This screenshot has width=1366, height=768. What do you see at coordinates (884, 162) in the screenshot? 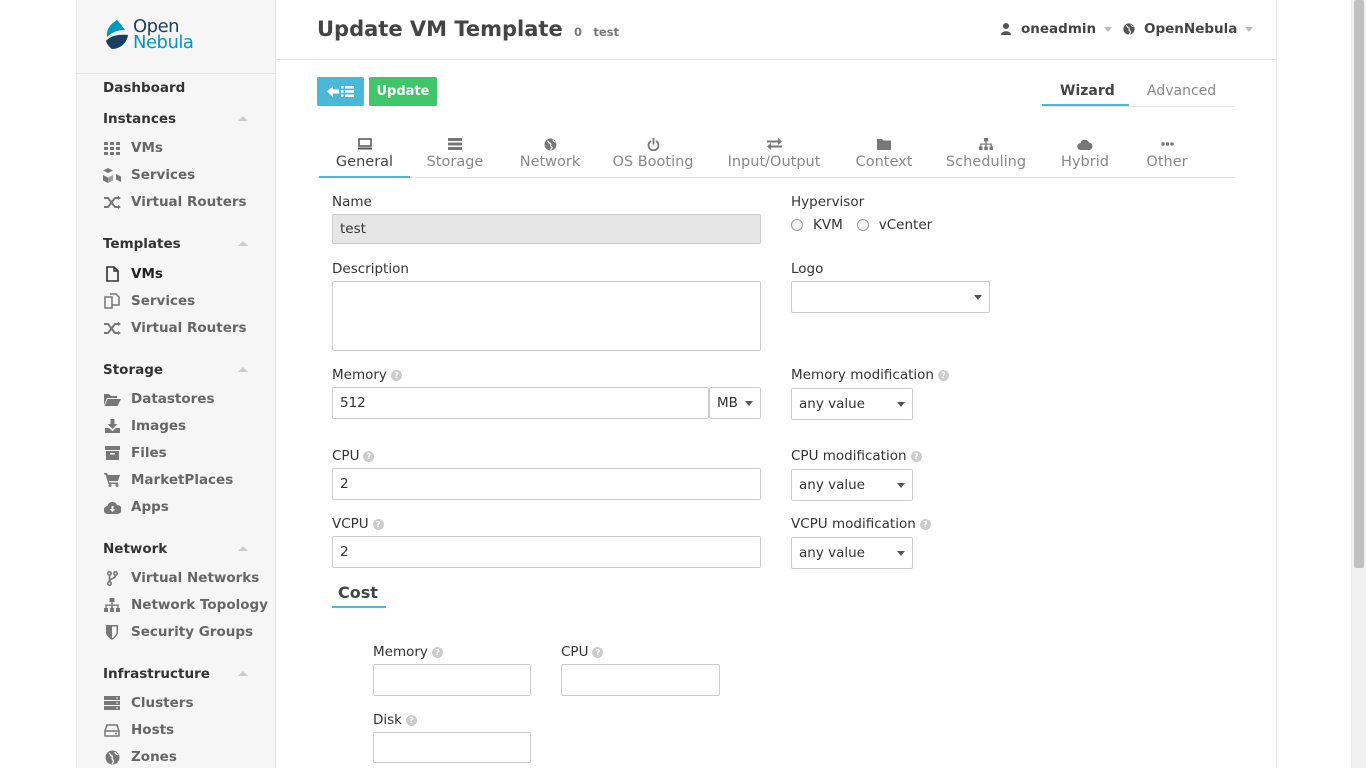
I see `tab-label: Context` at bounding box center [884, 162].